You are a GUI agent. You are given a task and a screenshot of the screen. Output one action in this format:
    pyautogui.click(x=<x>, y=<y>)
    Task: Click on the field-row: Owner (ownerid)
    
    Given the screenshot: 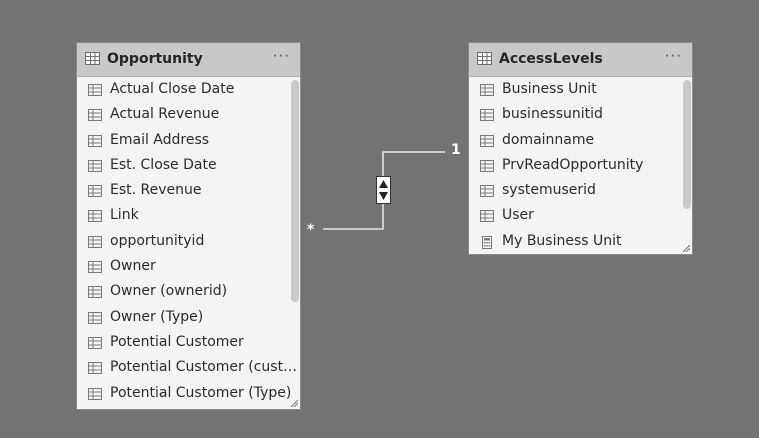 What is the action you would take?
    pyautogui.click(x=188, y=292)
    